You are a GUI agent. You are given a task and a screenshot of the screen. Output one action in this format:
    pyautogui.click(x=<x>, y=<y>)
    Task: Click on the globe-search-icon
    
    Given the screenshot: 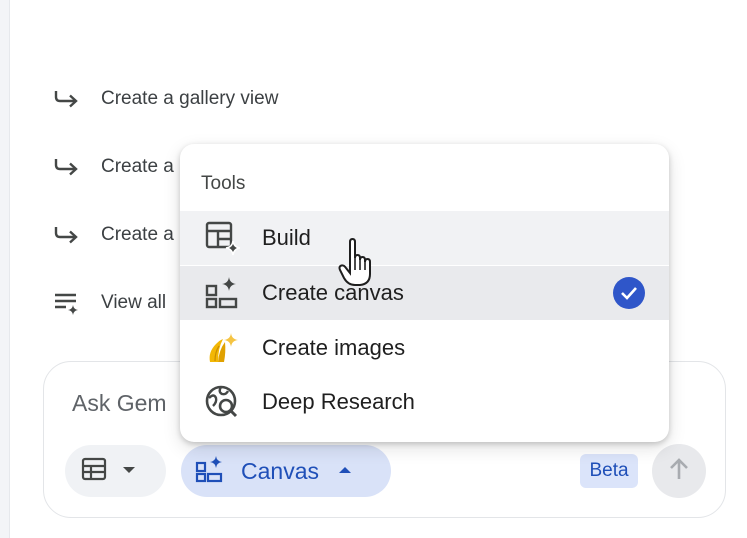 What is the action you would take?
    pyautogui.click(x=222, y=402)
    